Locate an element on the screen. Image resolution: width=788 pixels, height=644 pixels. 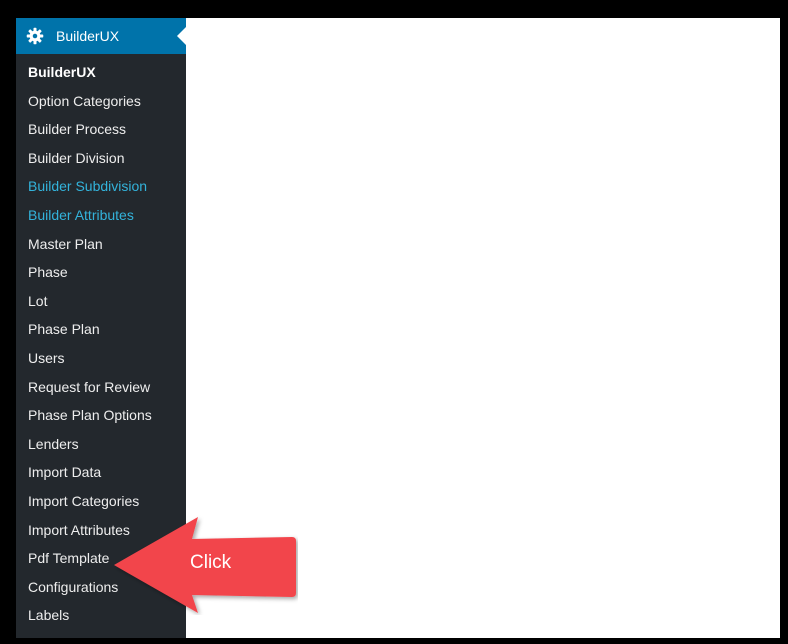
sidebar-item-lot: Lot is located at coordinates (101, 301).